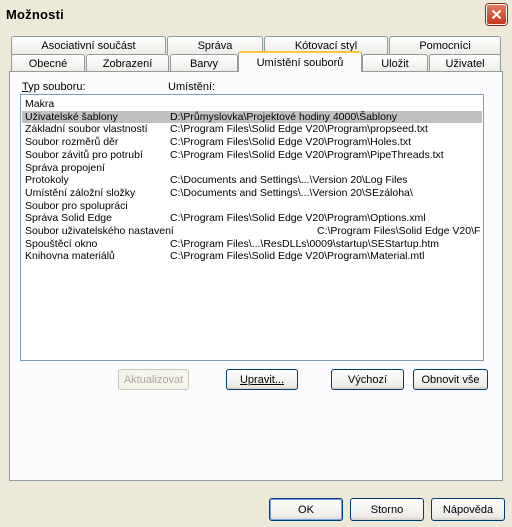 The width and height of the screenshot is (512, 527). Describe the element at coordinates (204, 64) in the screenshot. I see `tab-label: Barvy` at that location.